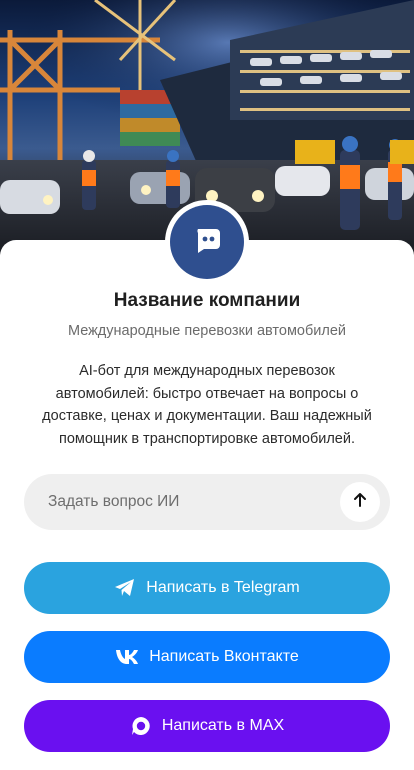  I want to click on telegram-icon, so click(125, 588).